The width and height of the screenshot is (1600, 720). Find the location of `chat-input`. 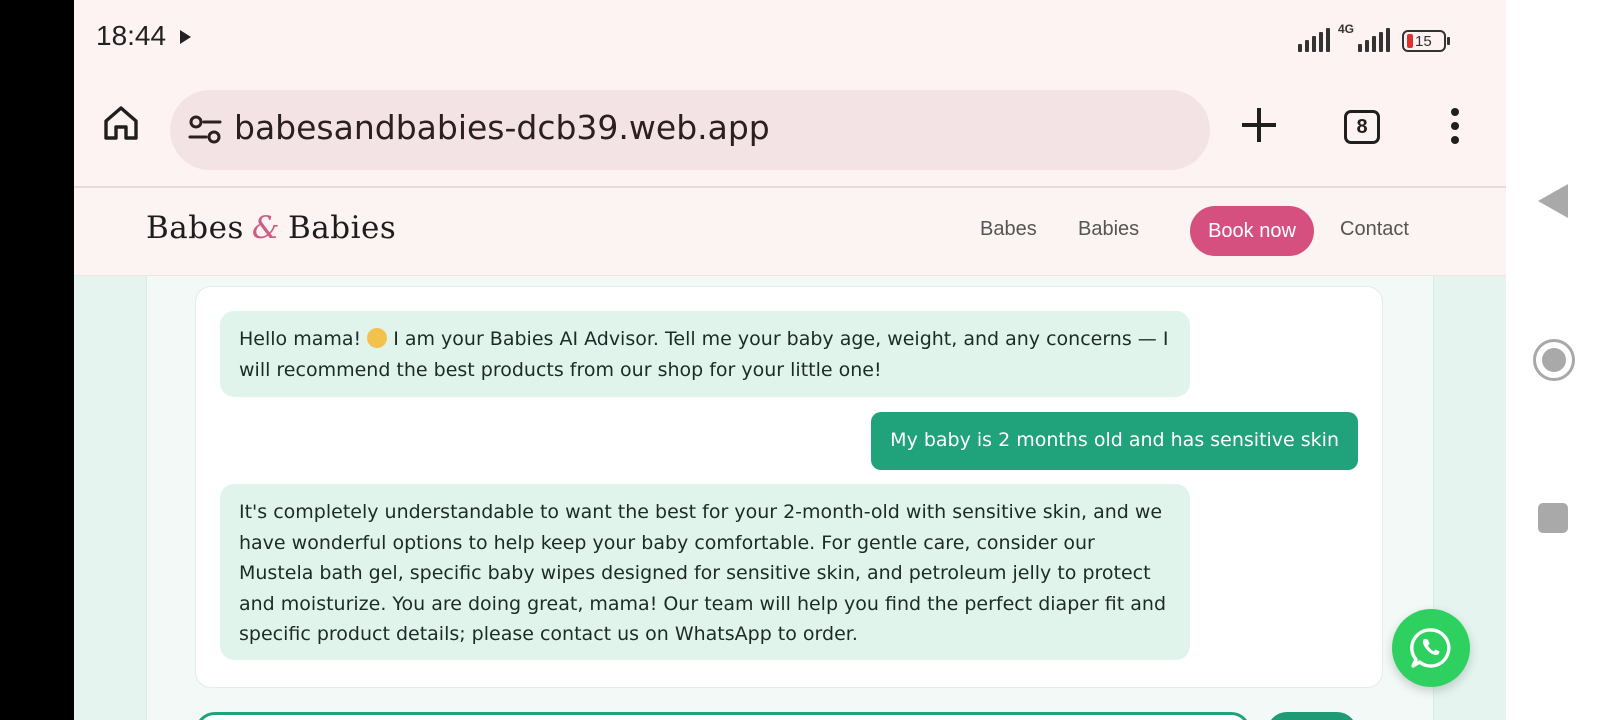

chat-input is located at coordinates (723, 716).